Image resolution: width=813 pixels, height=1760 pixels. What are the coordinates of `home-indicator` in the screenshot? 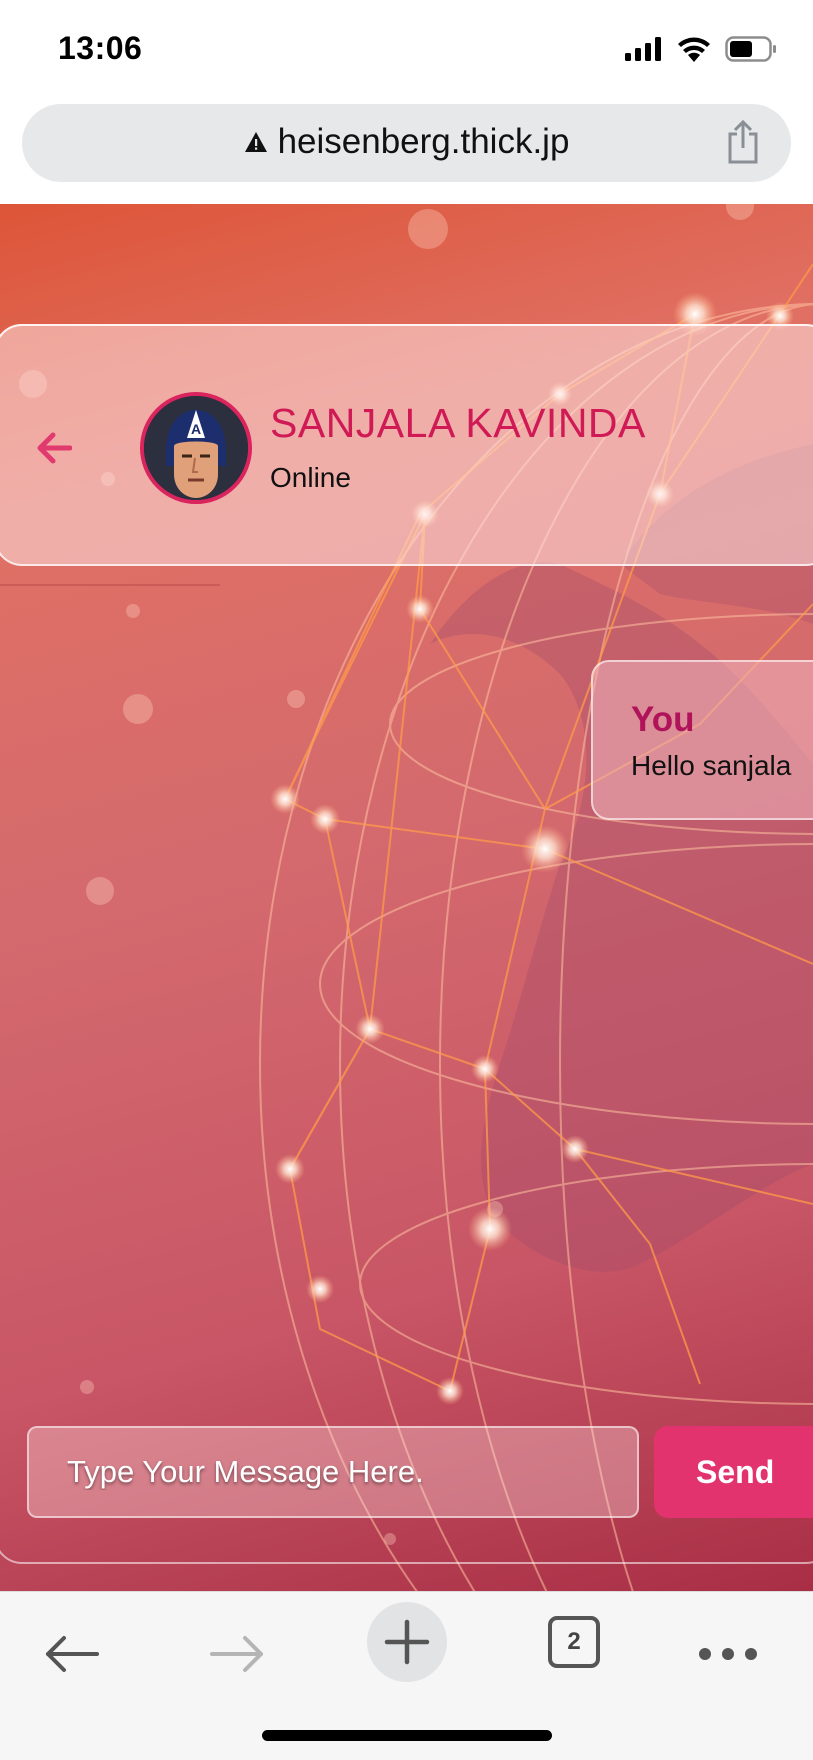 It's located at (407, 1735).